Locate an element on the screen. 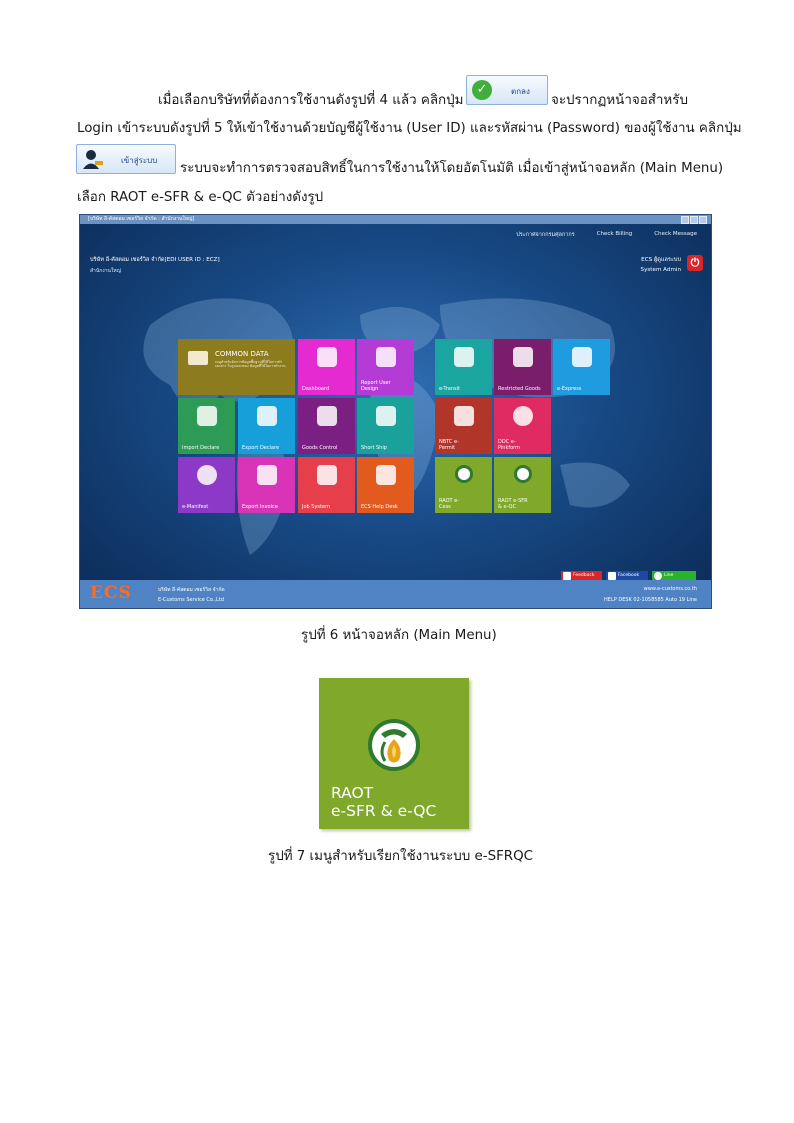 The width and height of the screenshot is (794, 1123). tile-ddc-e-pinkform: DDC e-Pinkform is located at coordinates (522, 426).